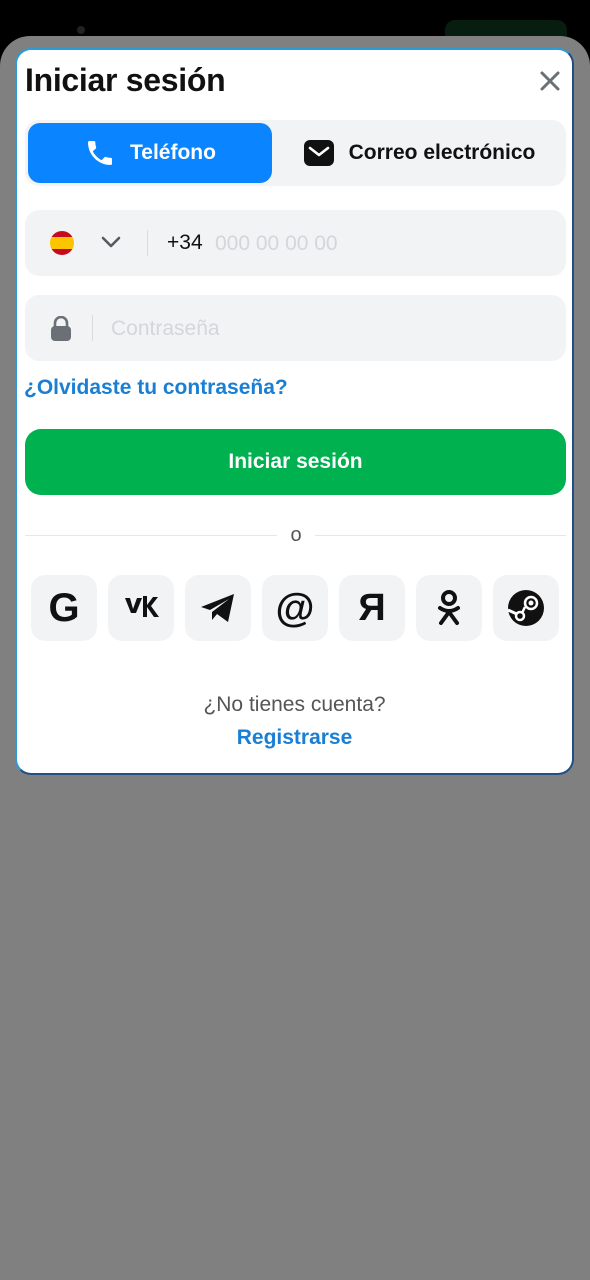 The width and height of the screenshot is (590, 1280). I want to click on login-method-tabs: Teléfono Correo electrónico, so click(295, 153).